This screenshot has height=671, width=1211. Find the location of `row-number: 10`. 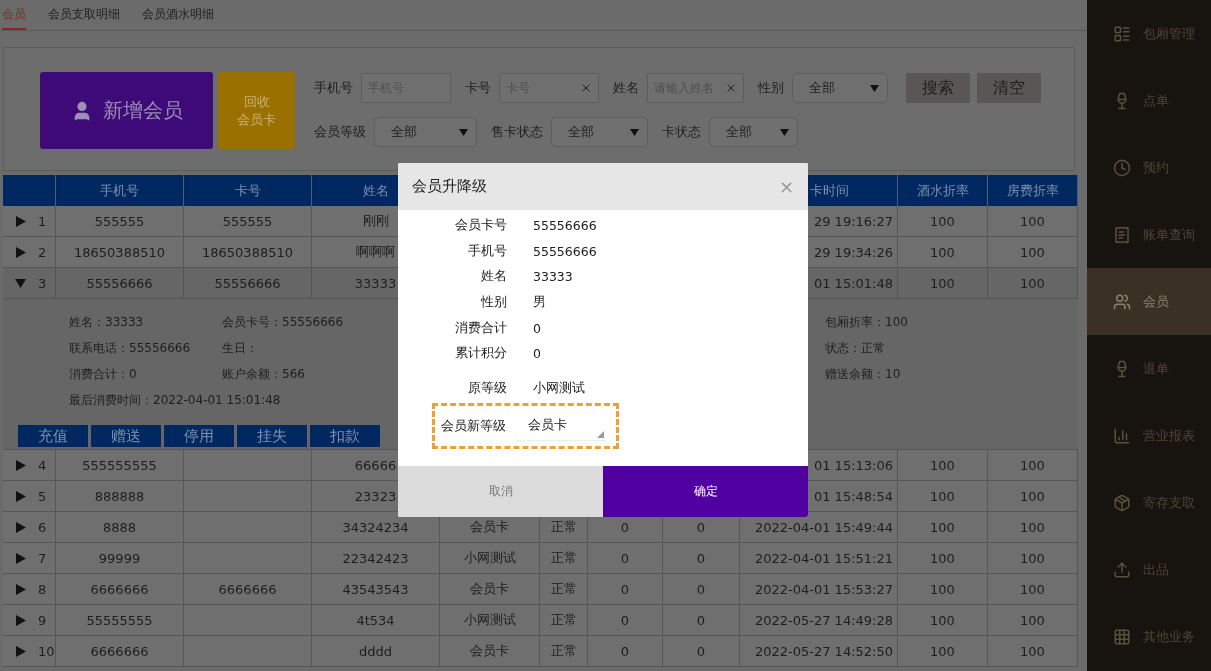

row-number: 10 is located at coordinates (46, 651).